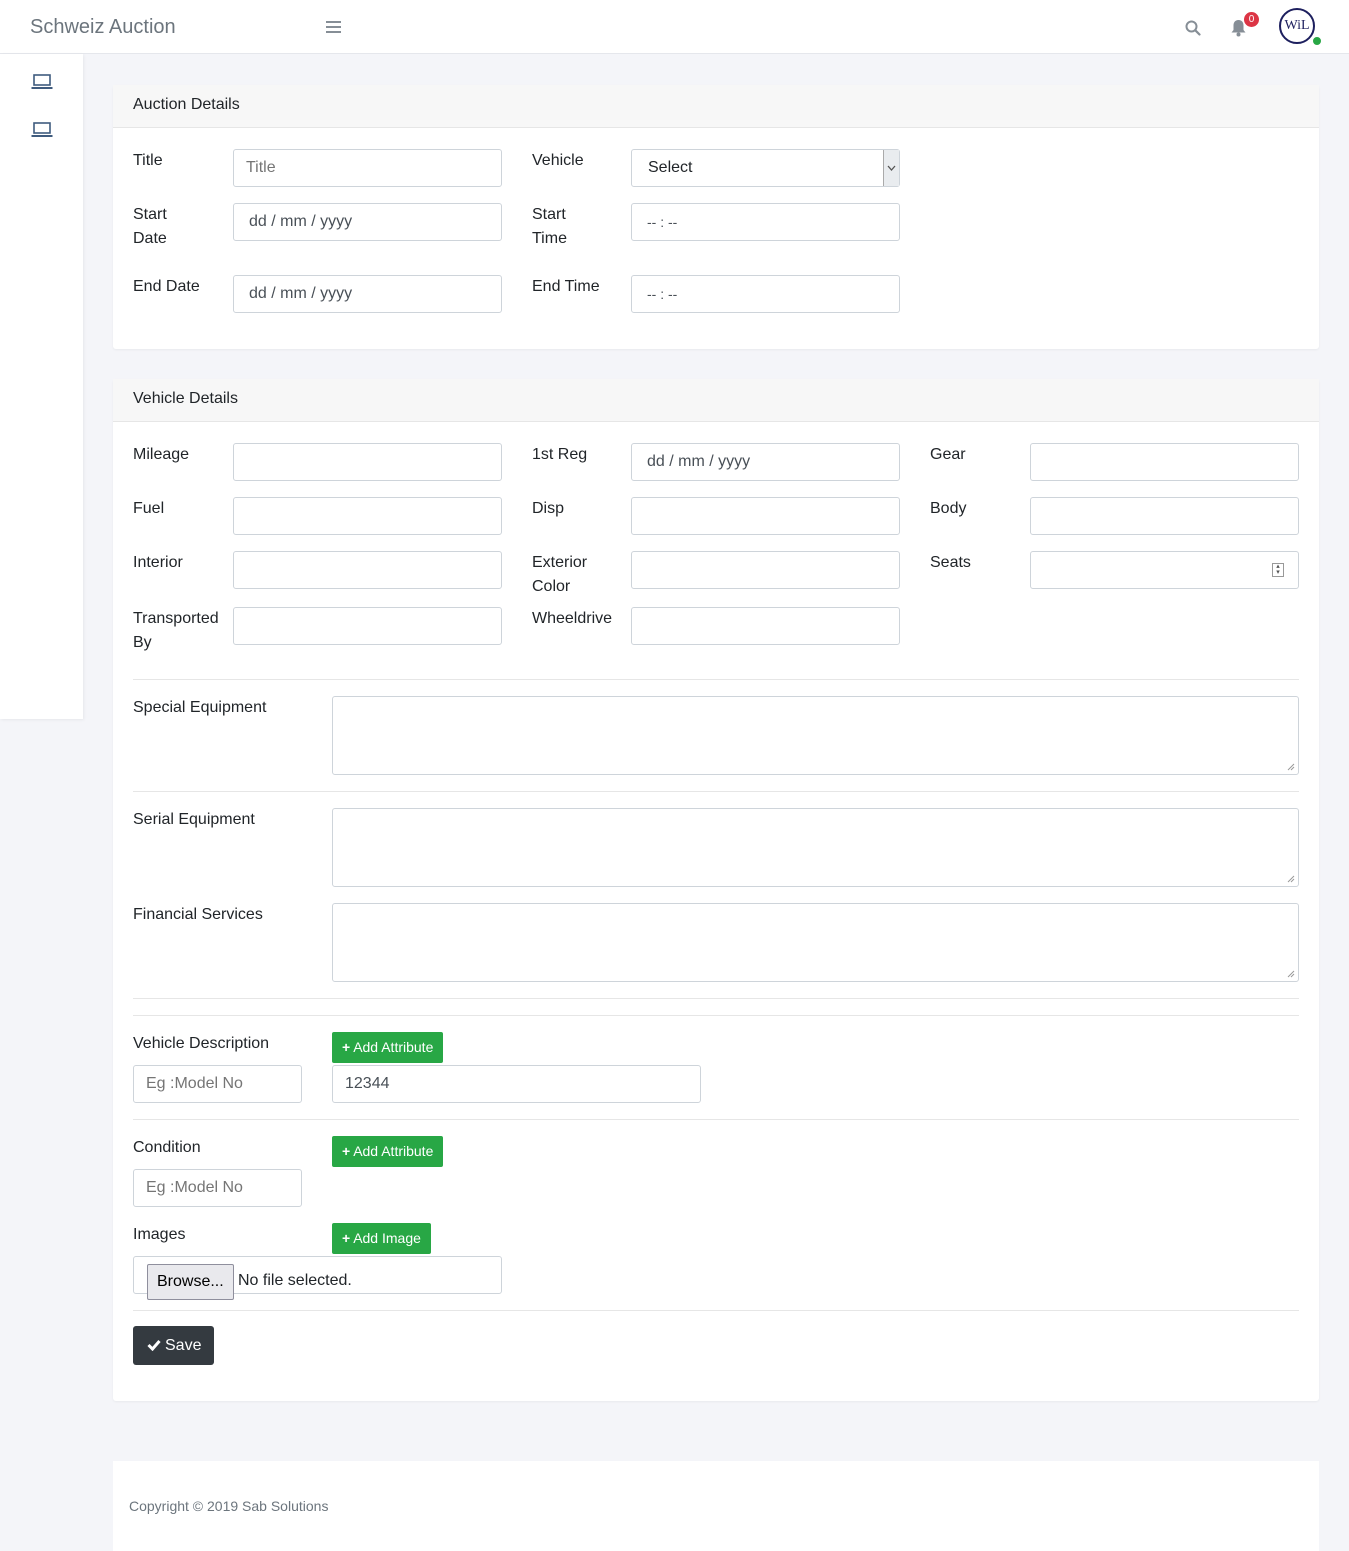 Image resolution: width=1349 pixels, height=1551 pixels. Describe the element at coordinates (198, 914) in the screenshot. I see `financial-services-label: Financial Services` at that location.